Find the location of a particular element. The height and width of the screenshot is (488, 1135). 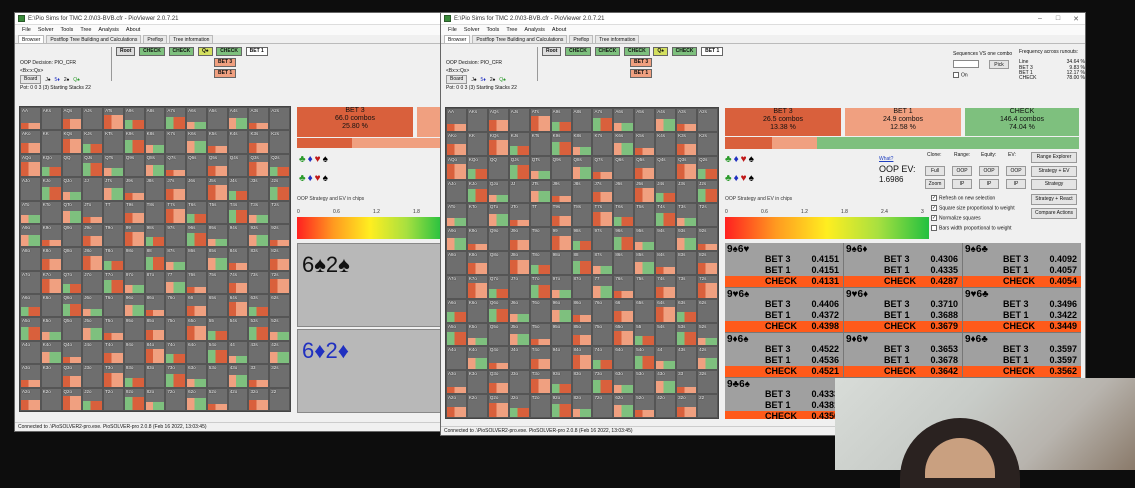

range-cell: 65o is located at coordinates (196, 329).